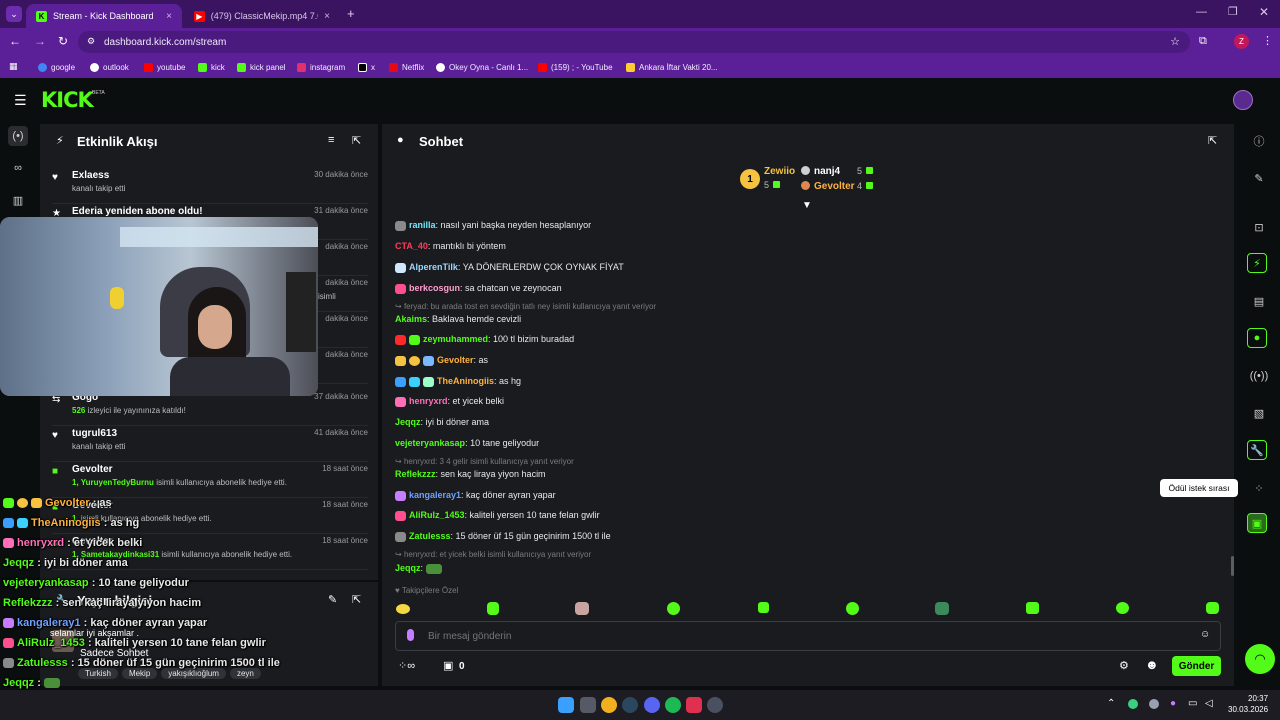  Describe the element at coordinates (40, 41) in the screenshot. I see `forward-icon: →` at that location.